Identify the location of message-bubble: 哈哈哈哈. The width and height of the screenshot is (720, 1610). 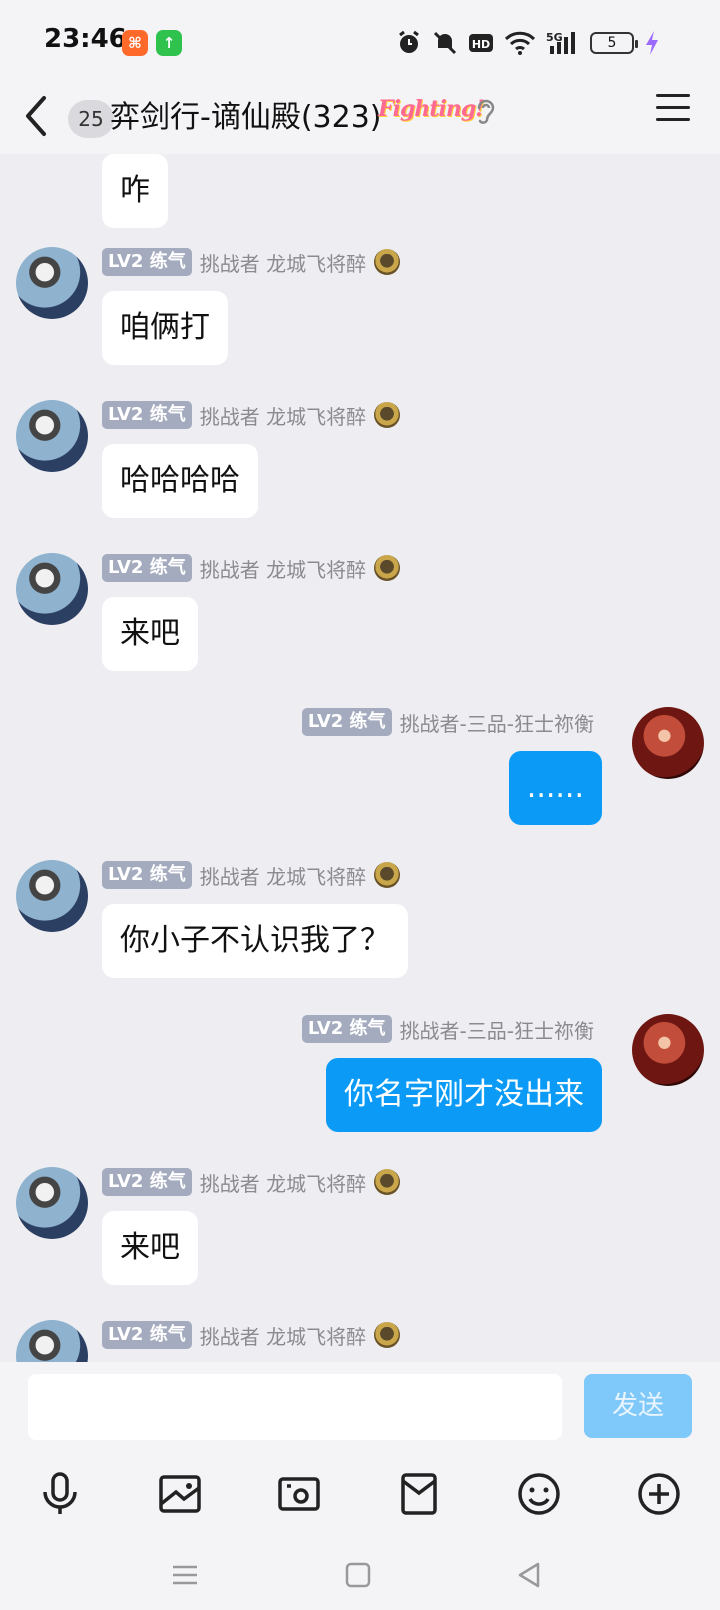
(180, 481).